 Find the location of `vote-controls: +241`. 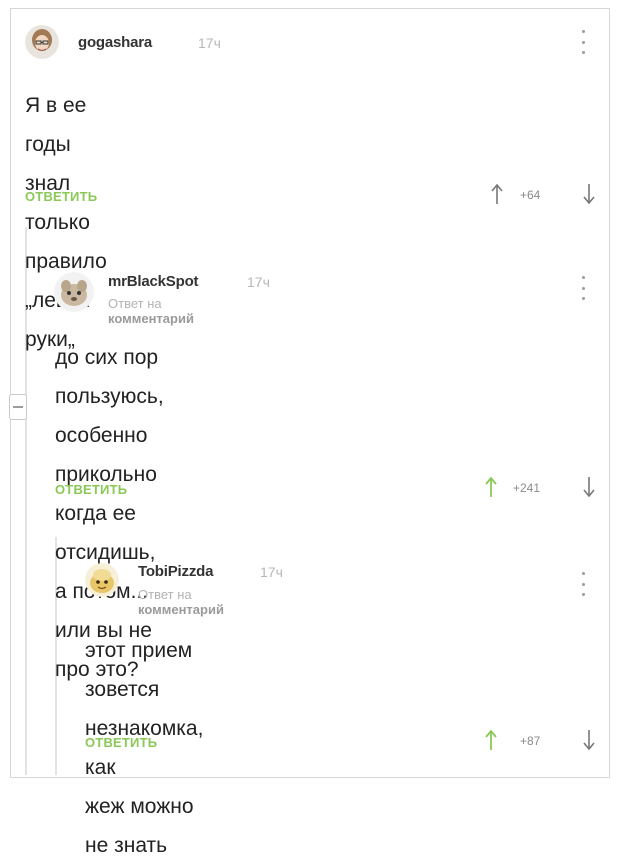

vote-controls: +241 is located at coordinates (542, 488).